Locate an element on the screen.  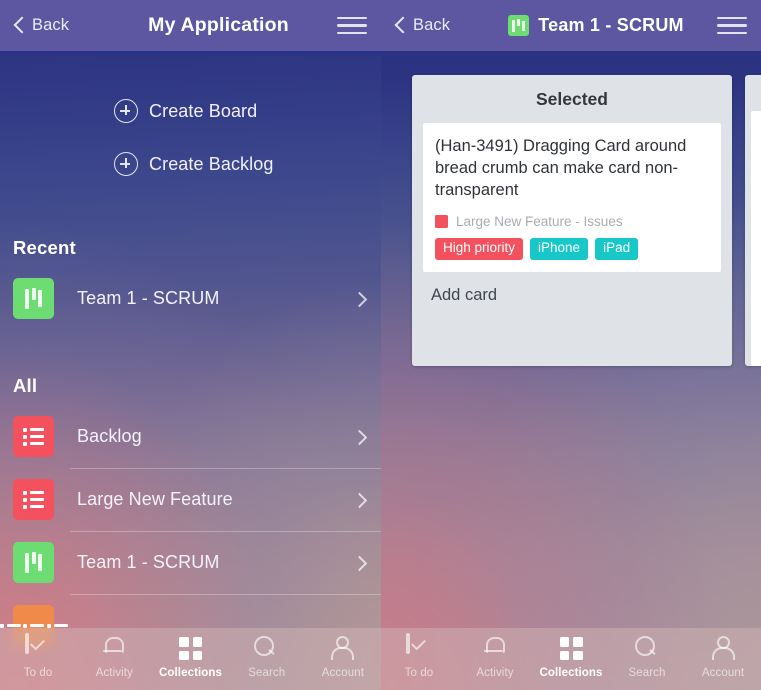
status-badge: High priority is located at coordinates (479, 249).